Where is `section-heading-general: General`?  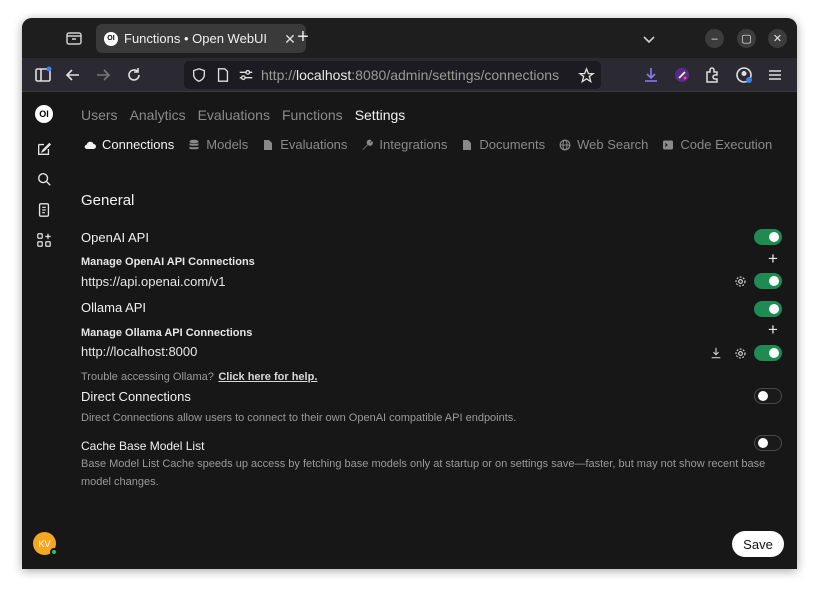 section-heading-general: General is located at coordinates (108, 200).